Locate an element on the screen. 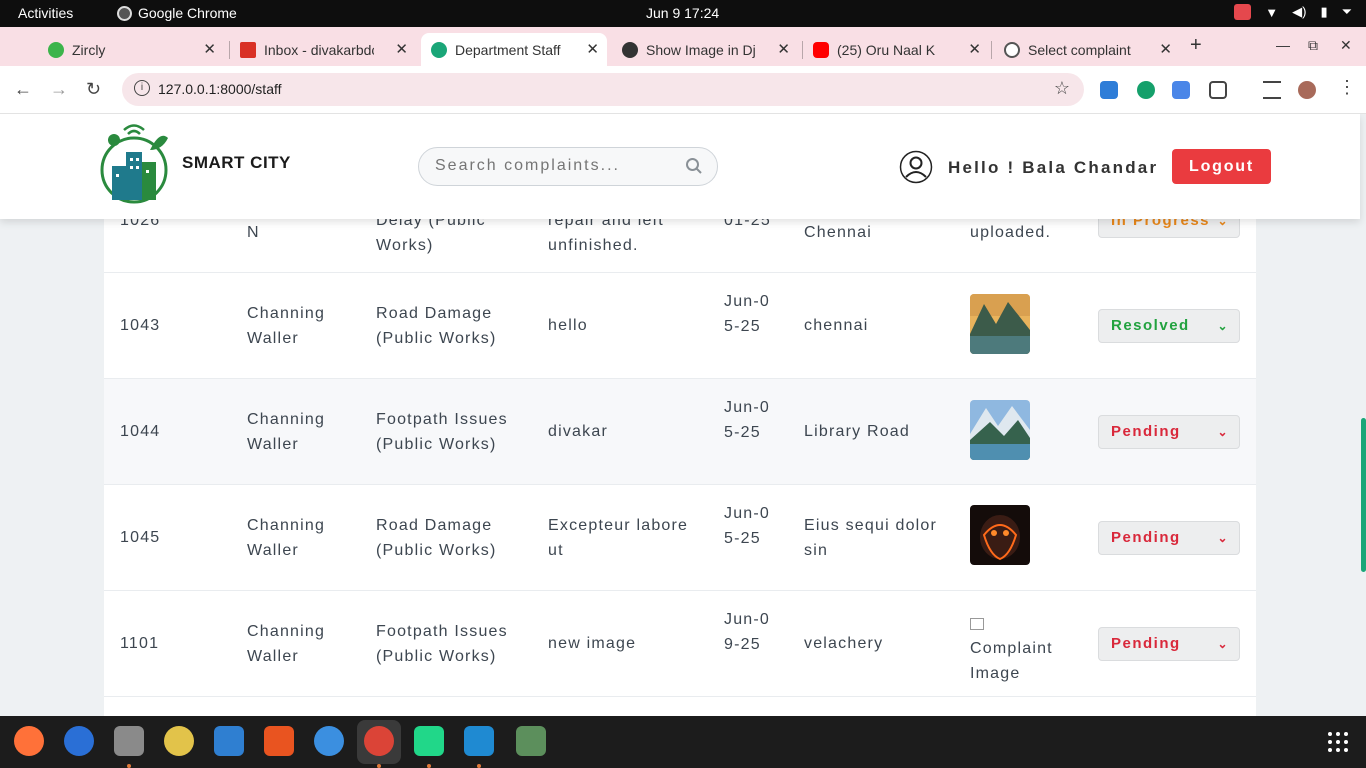 Image resolution: width=1366 pixels, height=768 pixels. firefox-icon is located at coordinates (29, 741).